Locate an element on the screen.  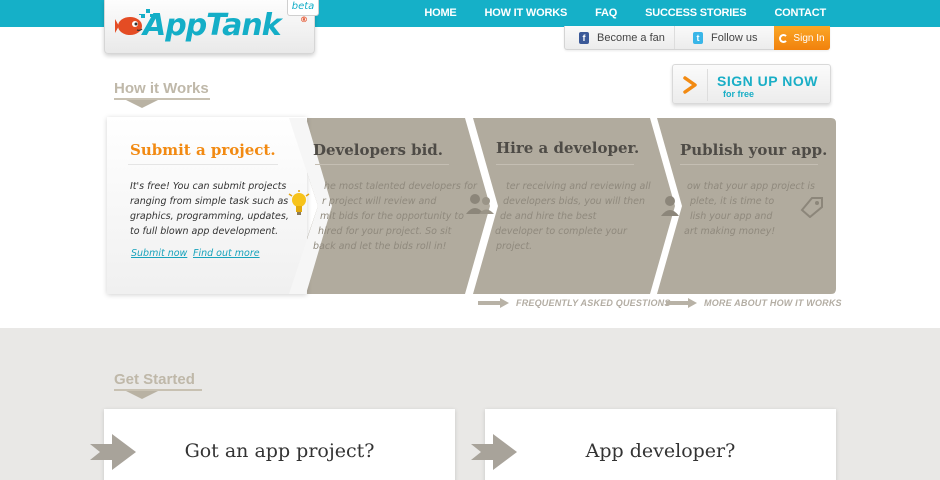
step-title-submit: Submit a project. is located at coordinates (203, 150).